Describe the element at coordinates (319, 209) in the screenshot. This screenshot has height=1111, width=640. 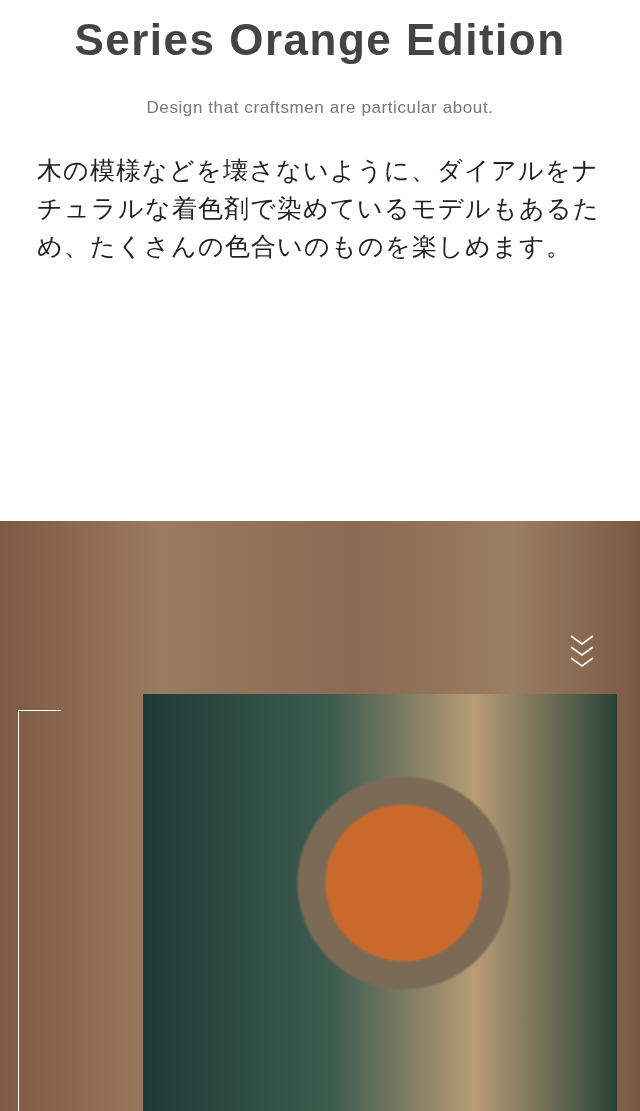
I see `description-text: 木の模様などを壊さないように、ダイアルをナチュラルな着色剤で染めているモデルもあるため、たくさんの色合いのものを楽しめます。` at that location.